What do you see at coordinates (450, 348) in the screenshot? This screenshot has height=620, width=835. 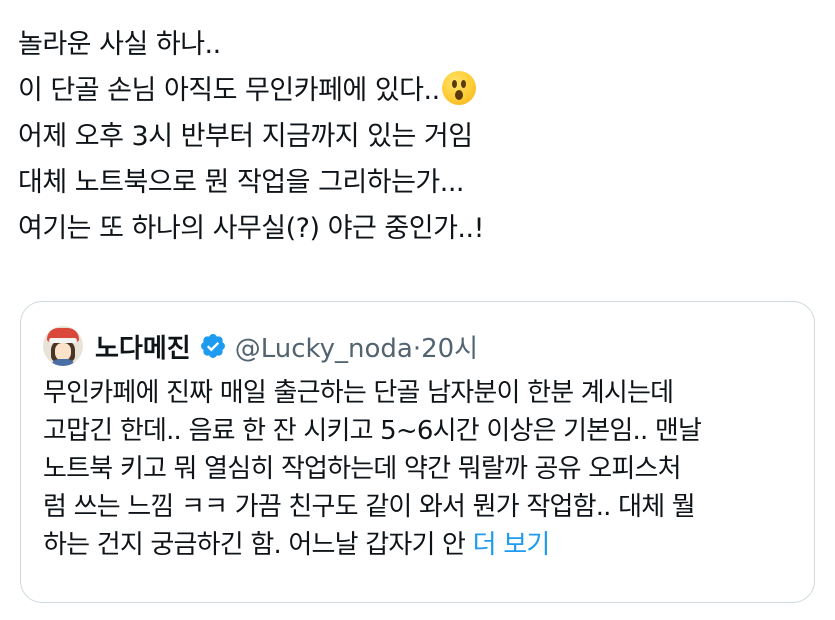 I see `post-time: 20시` at bounding box center [450, 348].